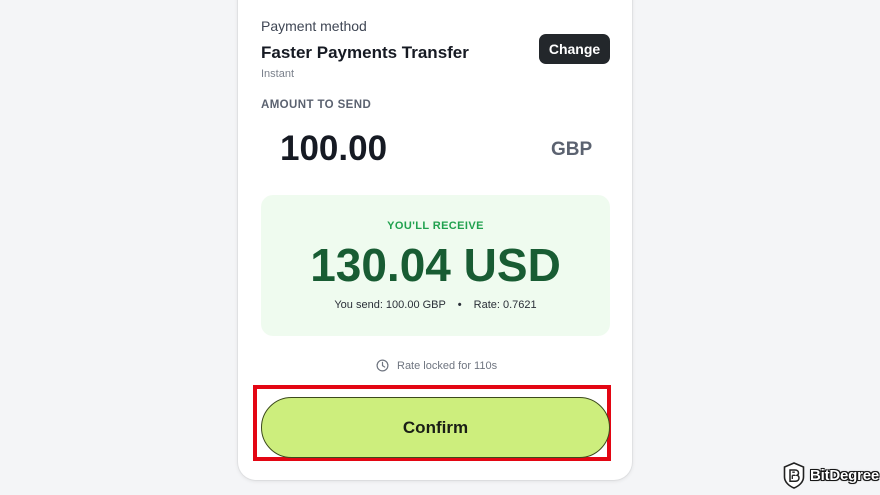 The width and height of the screenshot is (880, 495). I want to click on amount-currency: GBP, so click(572, 149).